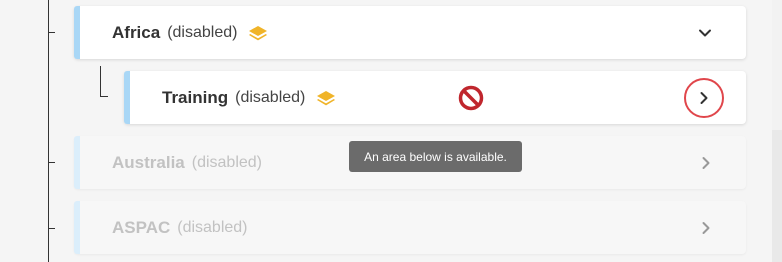 The width and height of the screenshot is (782, 262). Describe the element at coordinates (195, 97) in the screenshot. I see `item-title: Training` at that location.